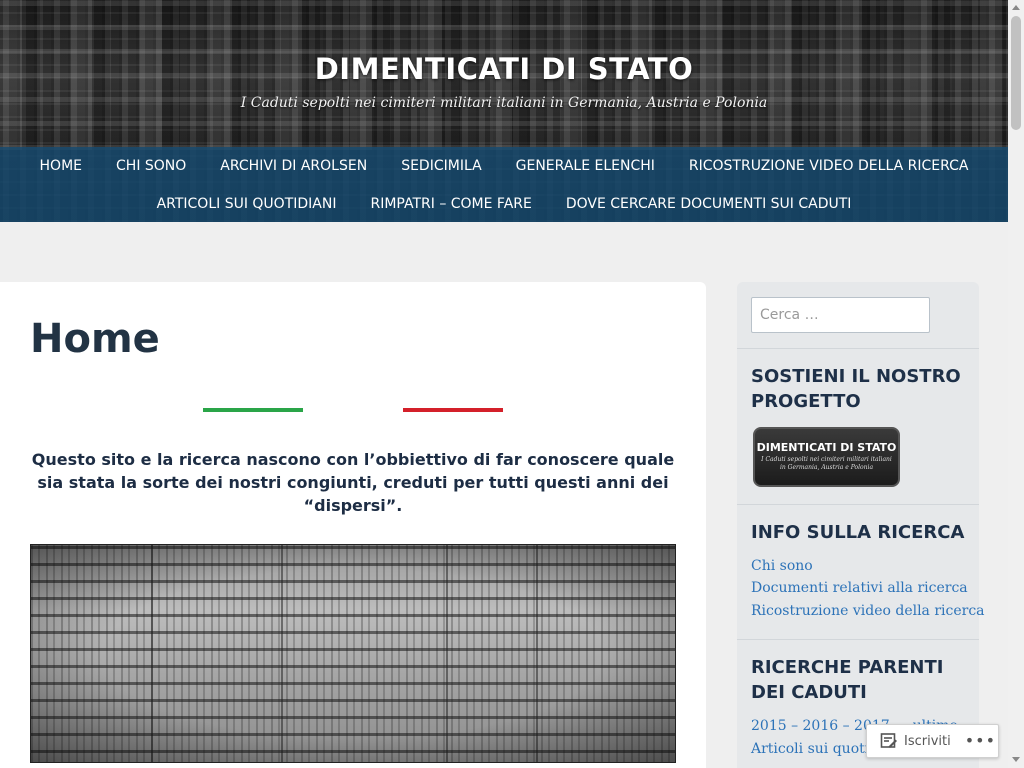 Image resolution: width=1024 pixels, height=768 pixels. What do you see at coordinates (151, 166) in the screenshot?
I see `nav-item-chi-sono: CHI SONO` at bounding box center [151, 166].